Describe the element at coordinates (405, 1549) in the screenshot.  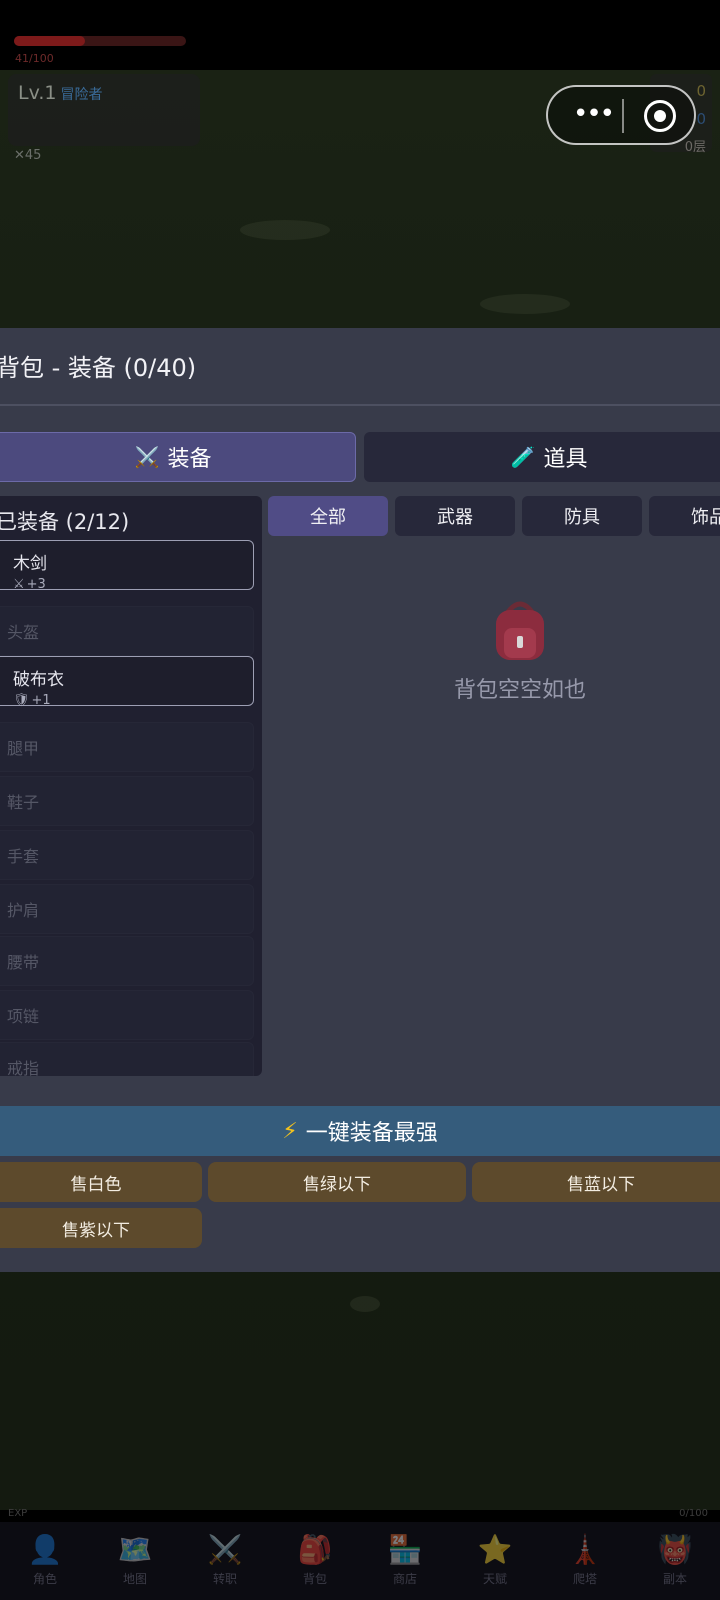
I see `nav-icon: 🏪` at that location.